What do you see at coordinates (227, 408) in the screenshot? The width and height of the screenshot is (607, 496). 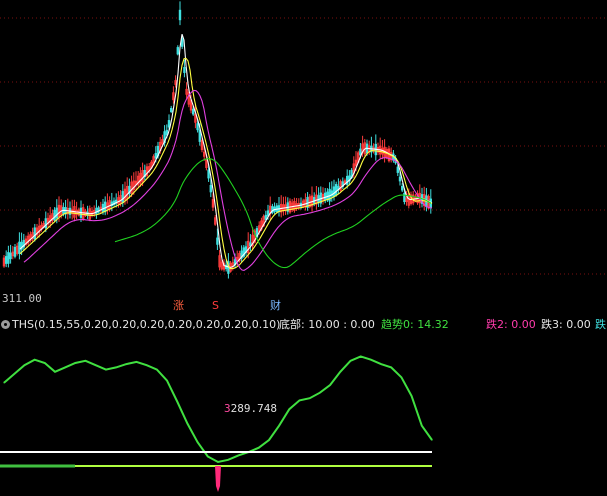 I see `indicator-value-prefix: 3` at bounding box center [227, 408].